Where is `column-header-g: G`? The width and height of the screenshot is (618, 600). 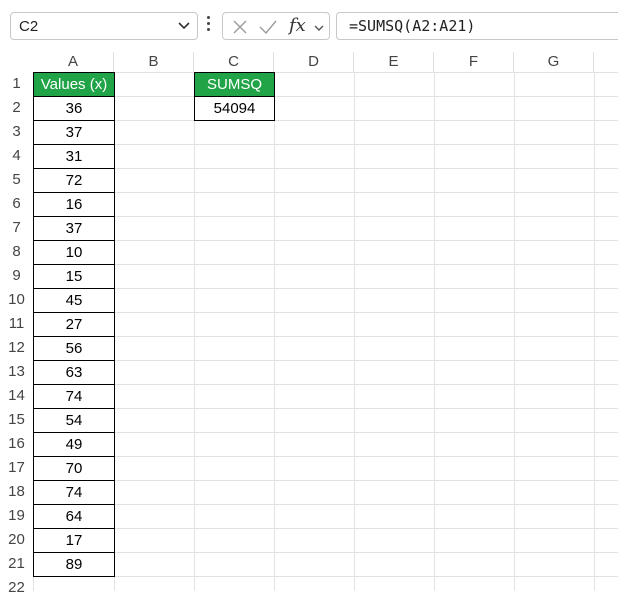
column-header-g: G is located at coordinates (554, 62).